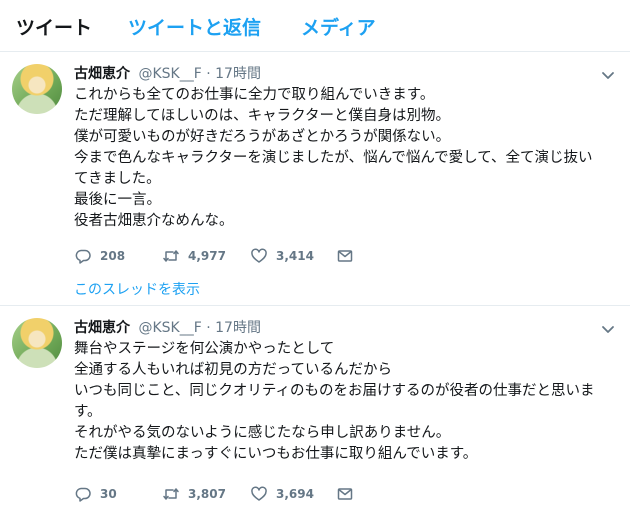  What do you see at coordinates (262, 137) in the screenshot?
I see `tweet-text-line: 僕が可愛いものが好きだろうがあざとかろうが関係ない。` at bounding box center [262, 137].